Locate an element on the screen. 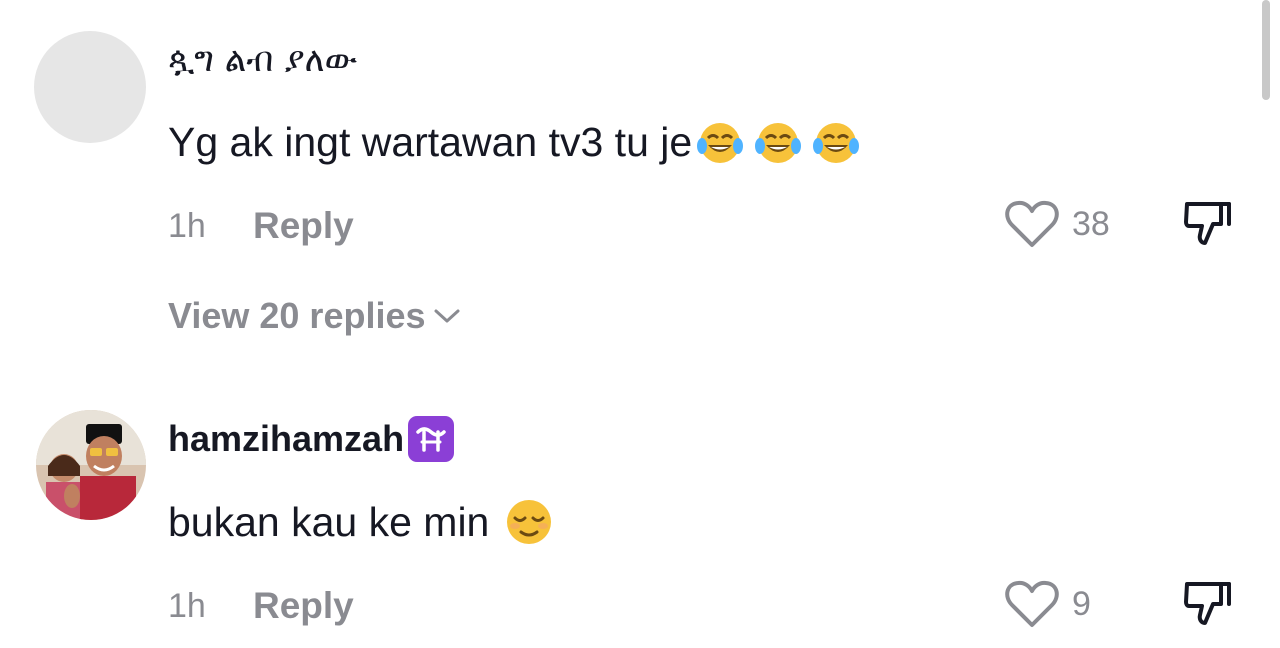 This screenshot has width=1280, height=648. comment-text-content: bukan kau ke min is located at coordinates (329, 521).